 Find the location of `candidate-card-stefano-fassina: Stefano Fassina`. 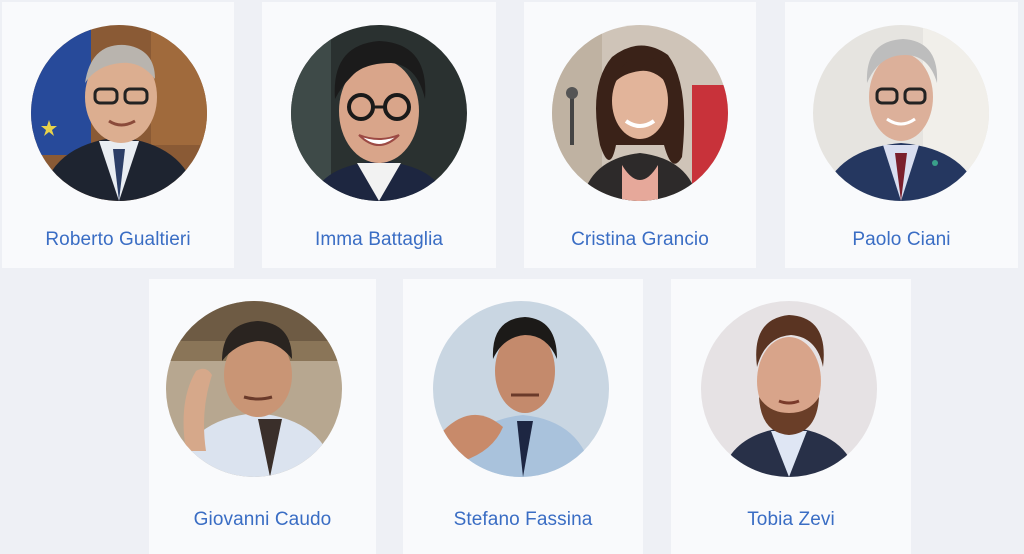

candidate-card-stefano-fassina: Stefano Fassina is located at coordinates (523, 416).